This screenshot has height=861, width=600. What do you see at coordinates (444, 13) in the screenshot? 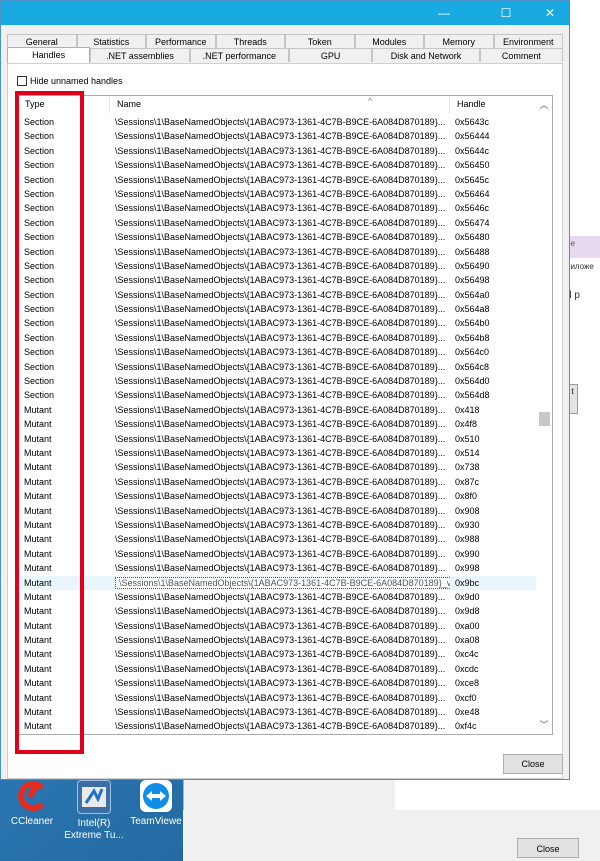
I see `minimize-icon: —` at bounding box center [444, 13].